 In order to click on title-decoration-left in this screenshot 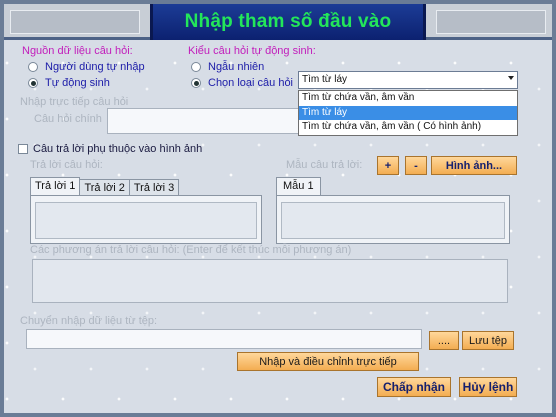, I will do `click(75, 22)`.